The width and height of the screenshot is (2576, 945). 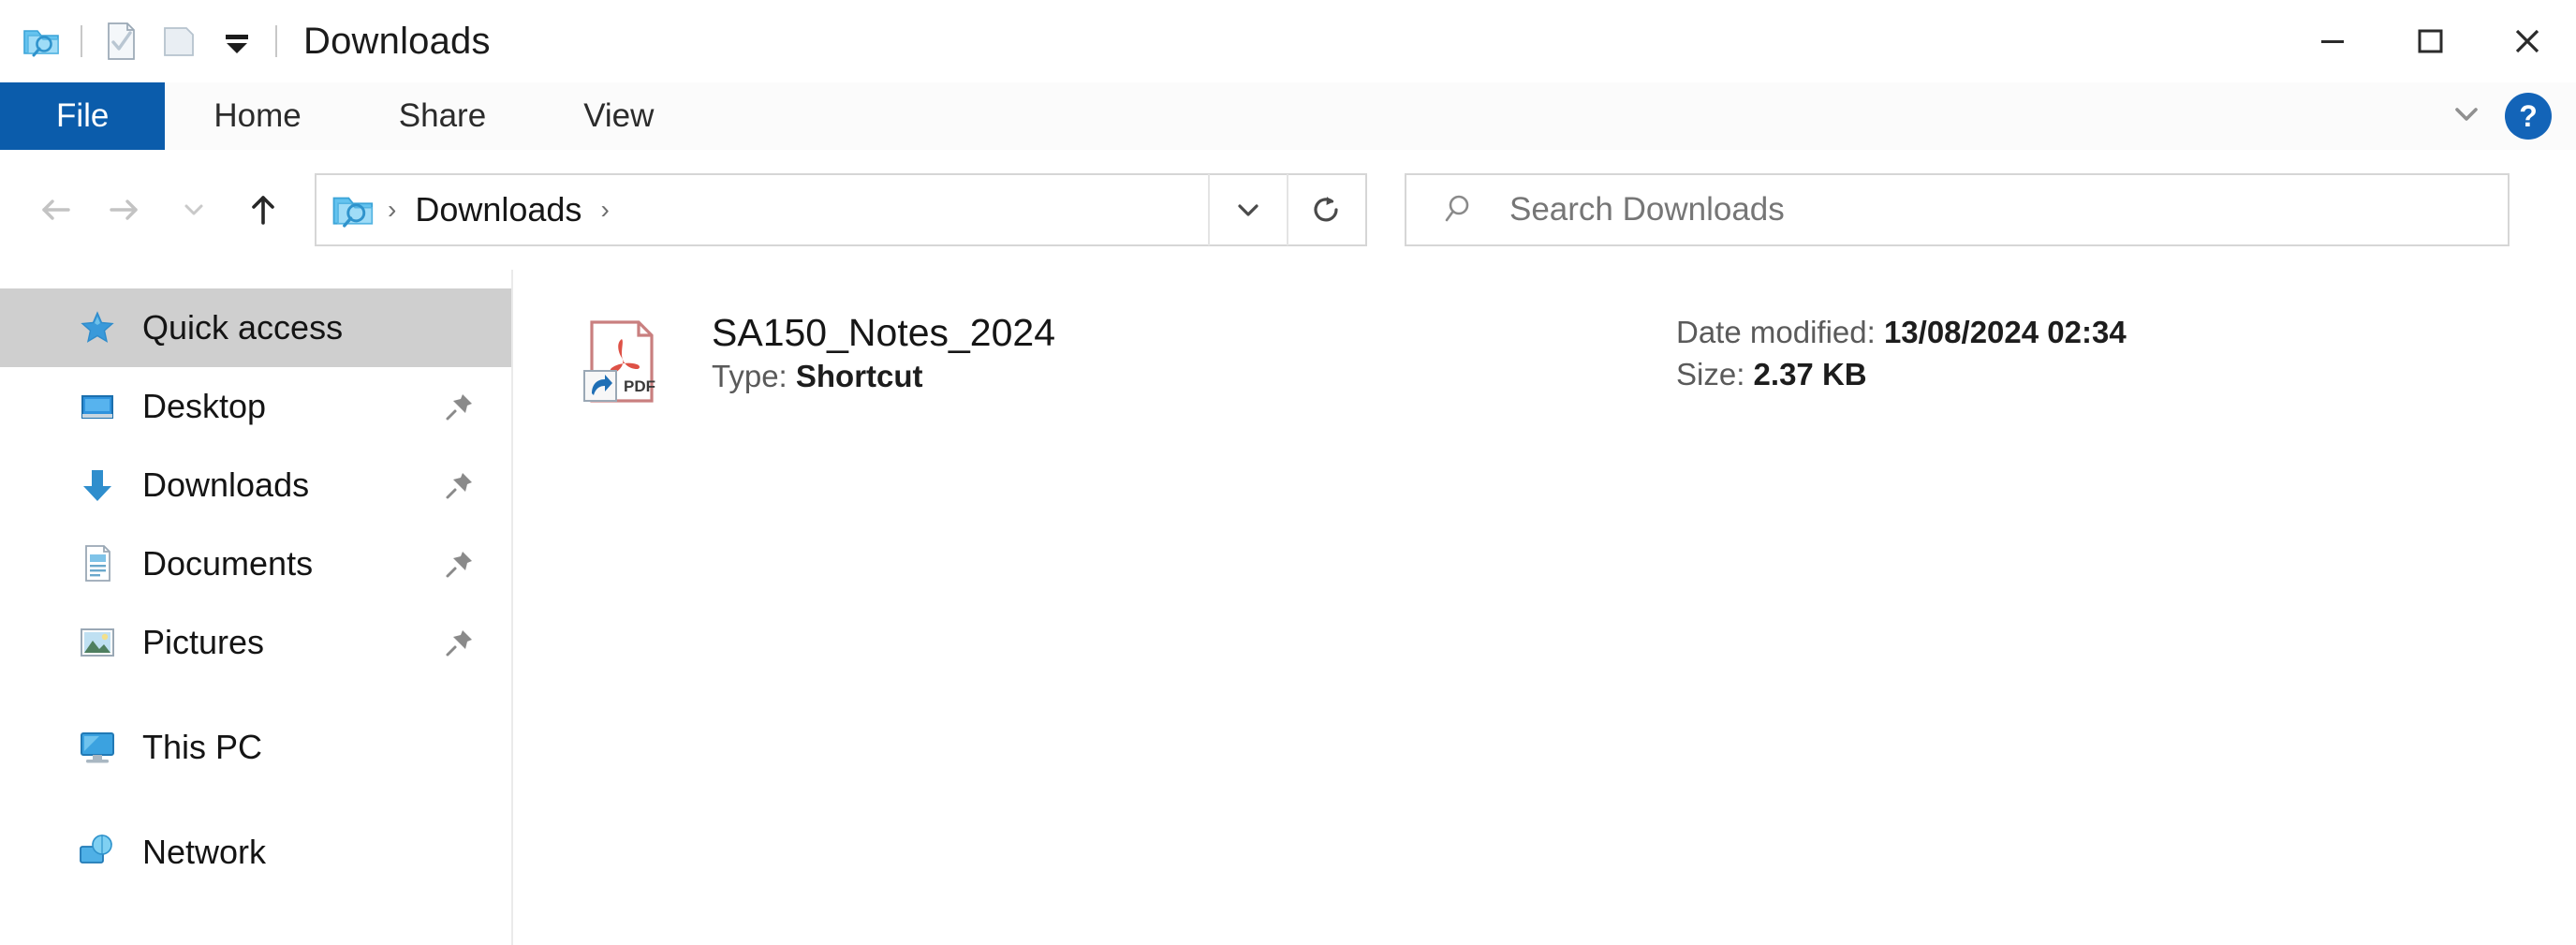 What do you see at coordinates (97, 485) in the screenshot?
I see `downloads-arrow-icon` at bounding box center [97, 485].